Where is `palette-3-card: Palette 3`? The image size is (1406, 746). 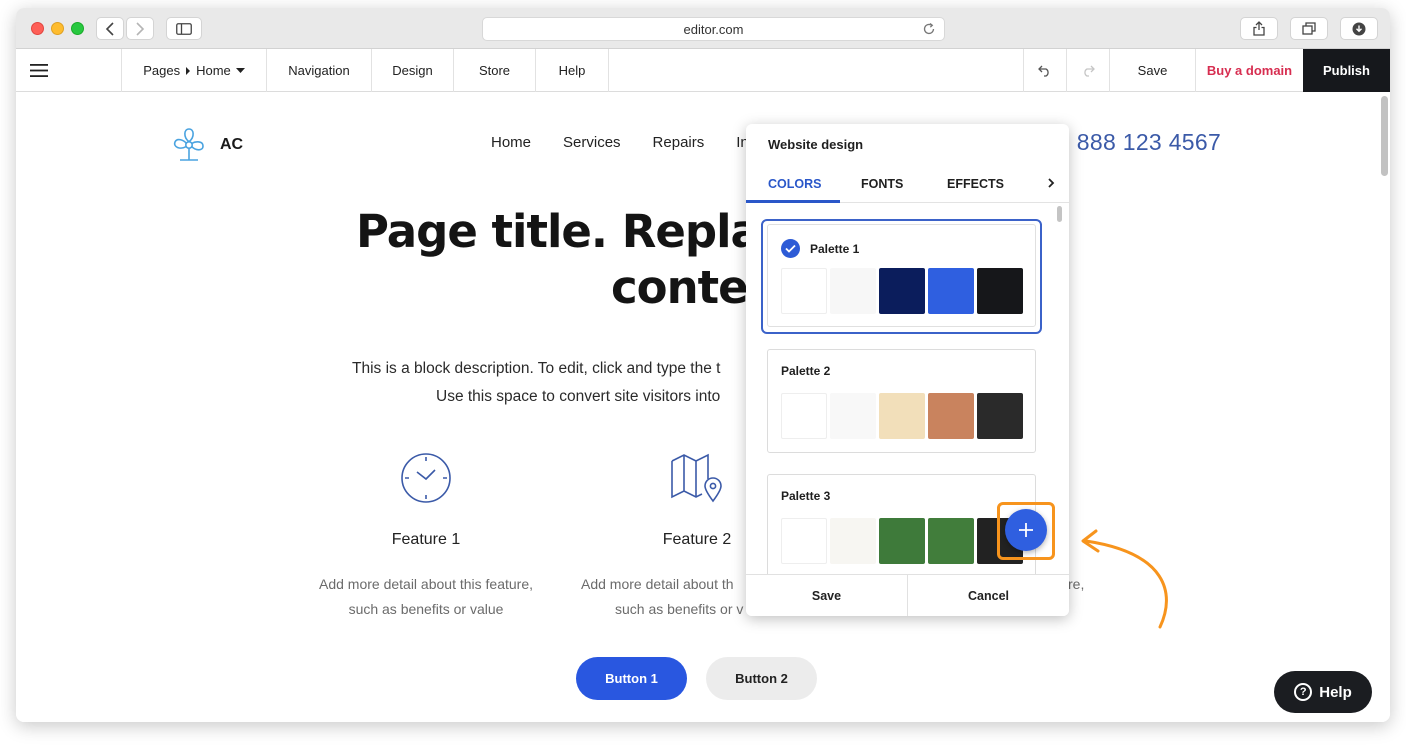
palette-3-card: Palette 3 is located at coordinates (901, 526).